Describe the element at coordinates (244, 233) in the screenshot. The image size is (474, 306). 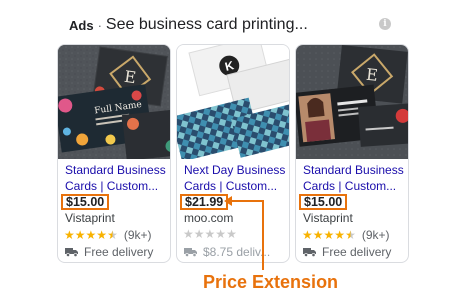
I see `callout-arrow` at that location.